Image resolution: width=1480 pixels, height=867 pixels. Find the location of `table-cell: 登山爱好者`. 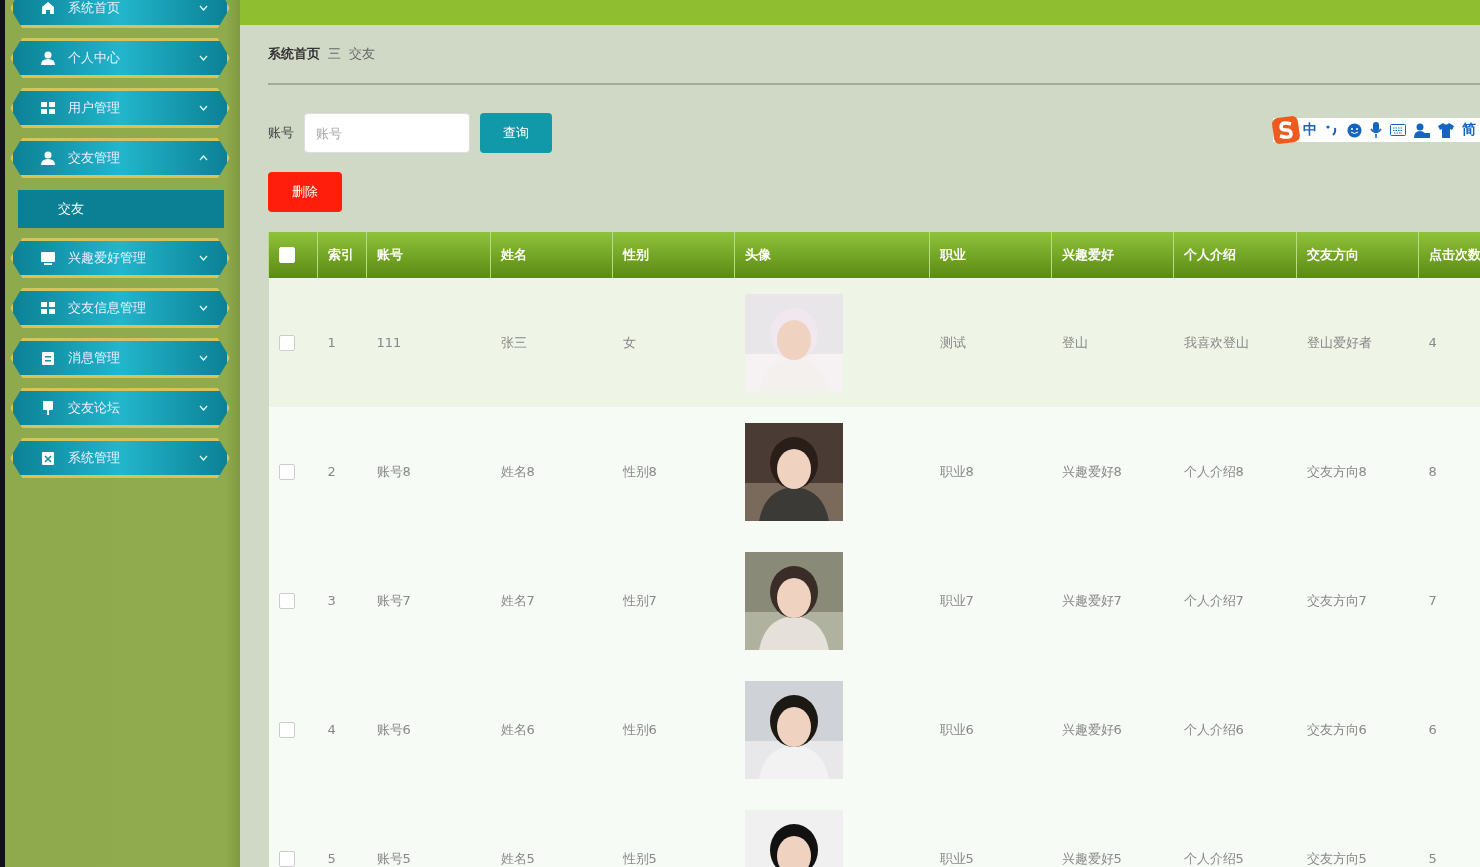

table-cell: 登山爱好者 is located at coordinates (1339, 342).